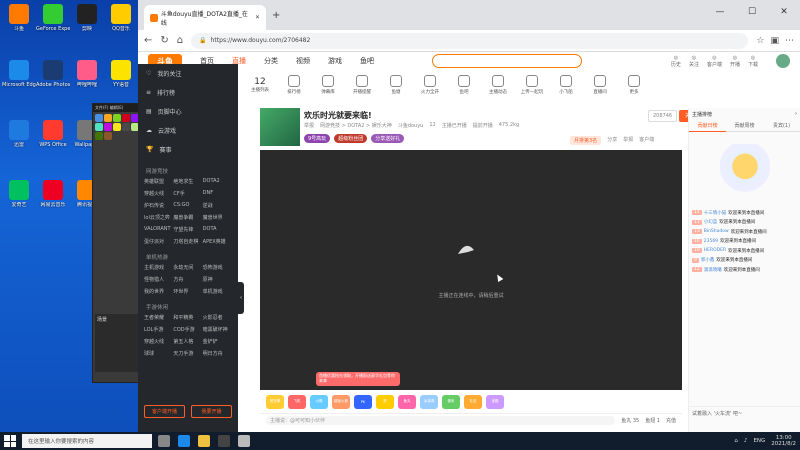 The height and width of the screenshot is (450, 800). Describe the element at coordinates (671, 420) in the screenshot. I see `recharge-button: 充值` at that location.